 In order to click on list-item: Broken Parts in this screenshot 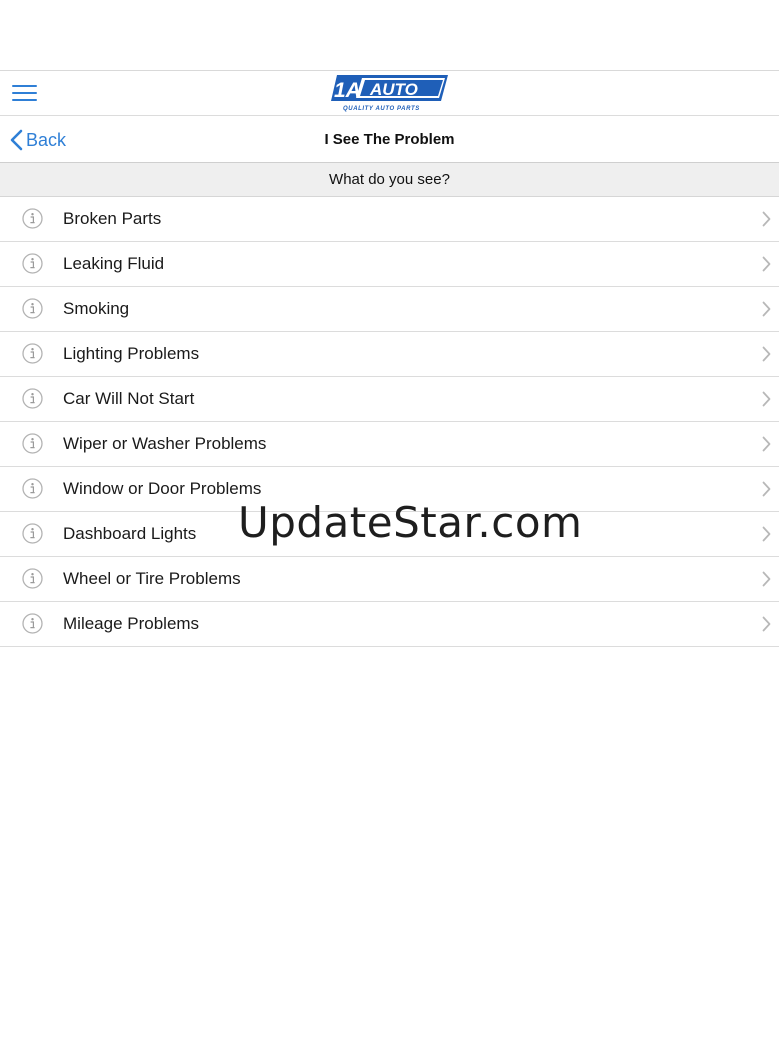, I will do `click(389, 219)`.